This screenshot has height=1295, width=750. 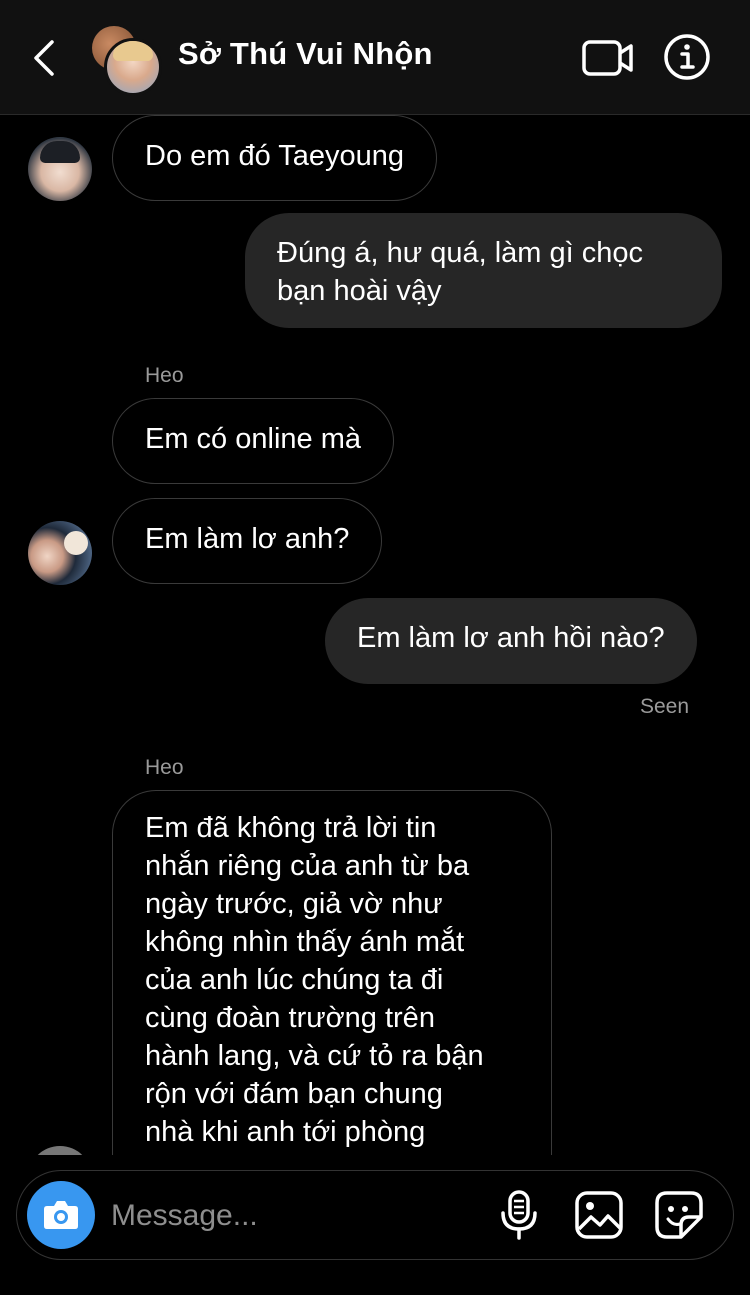 I want to click on voice-message-button, so click(x=519, y=1215).